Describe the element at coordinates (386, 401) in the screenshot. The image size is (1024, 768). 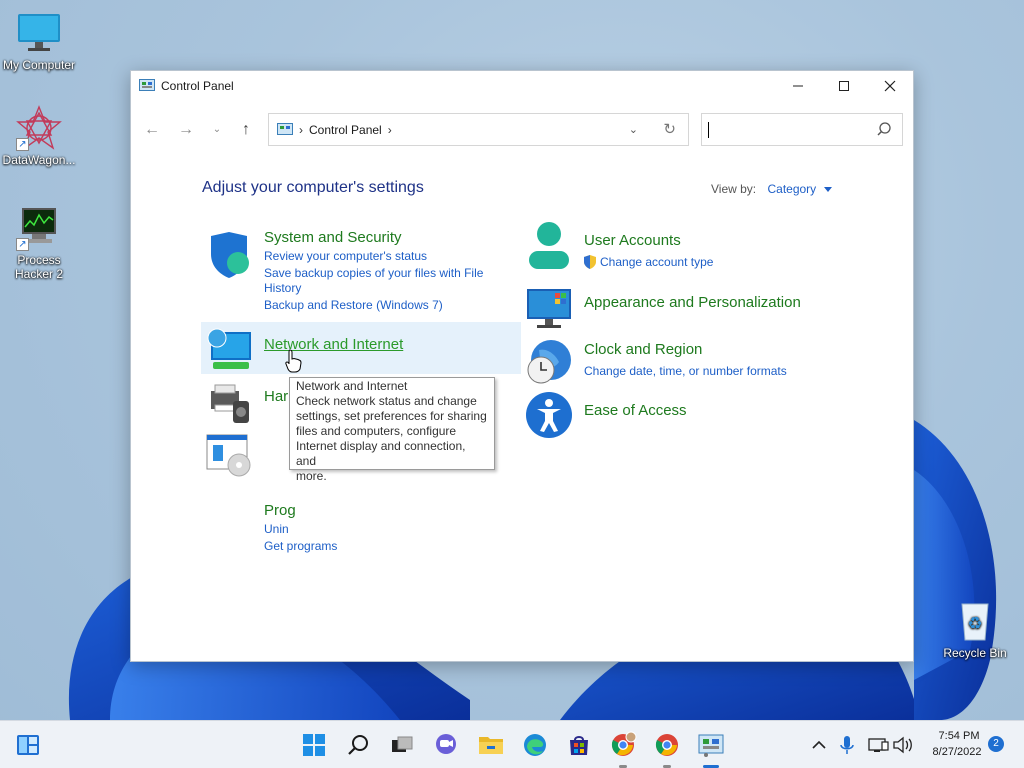
I see `tooltip-line: Check network status and change` at that location.